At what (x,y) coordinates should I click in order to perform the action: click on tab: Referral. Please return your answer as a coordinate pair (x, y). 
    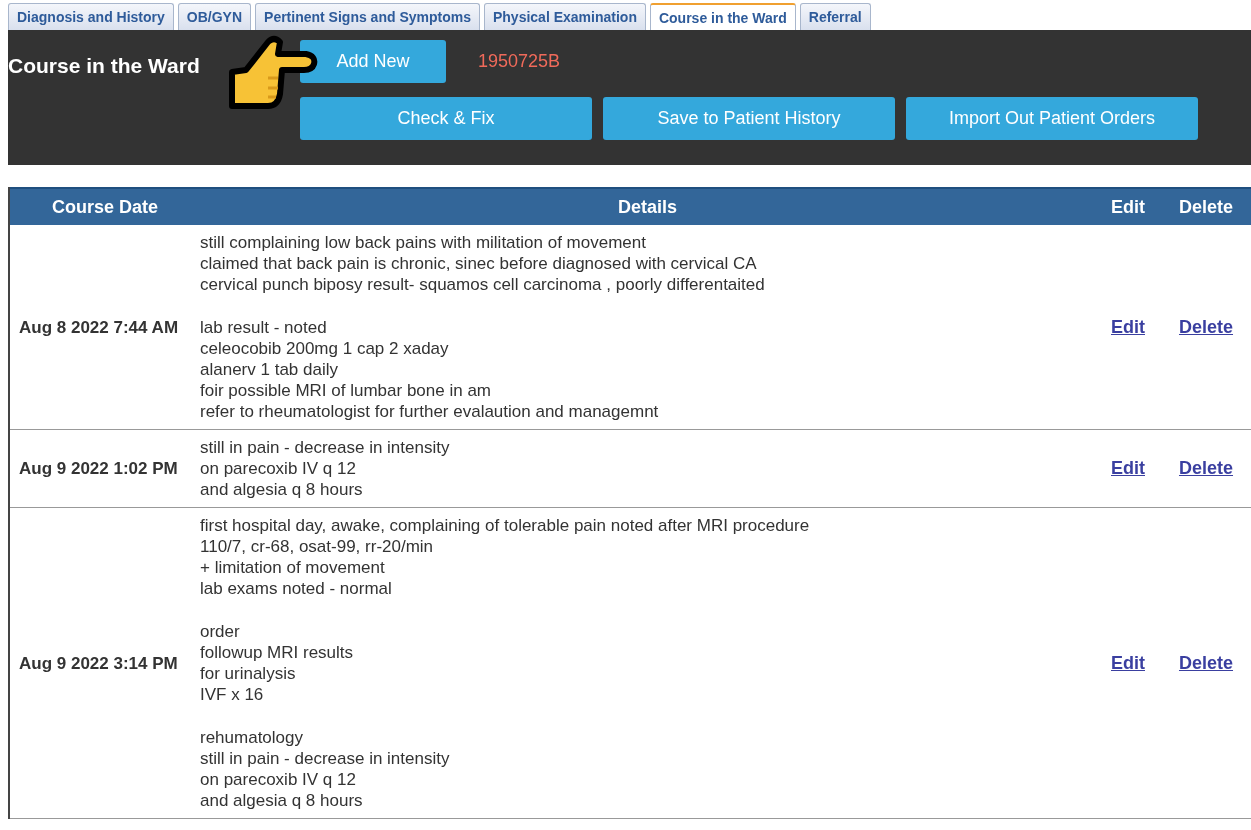
    Looking at the image, I should click on (835, 16).